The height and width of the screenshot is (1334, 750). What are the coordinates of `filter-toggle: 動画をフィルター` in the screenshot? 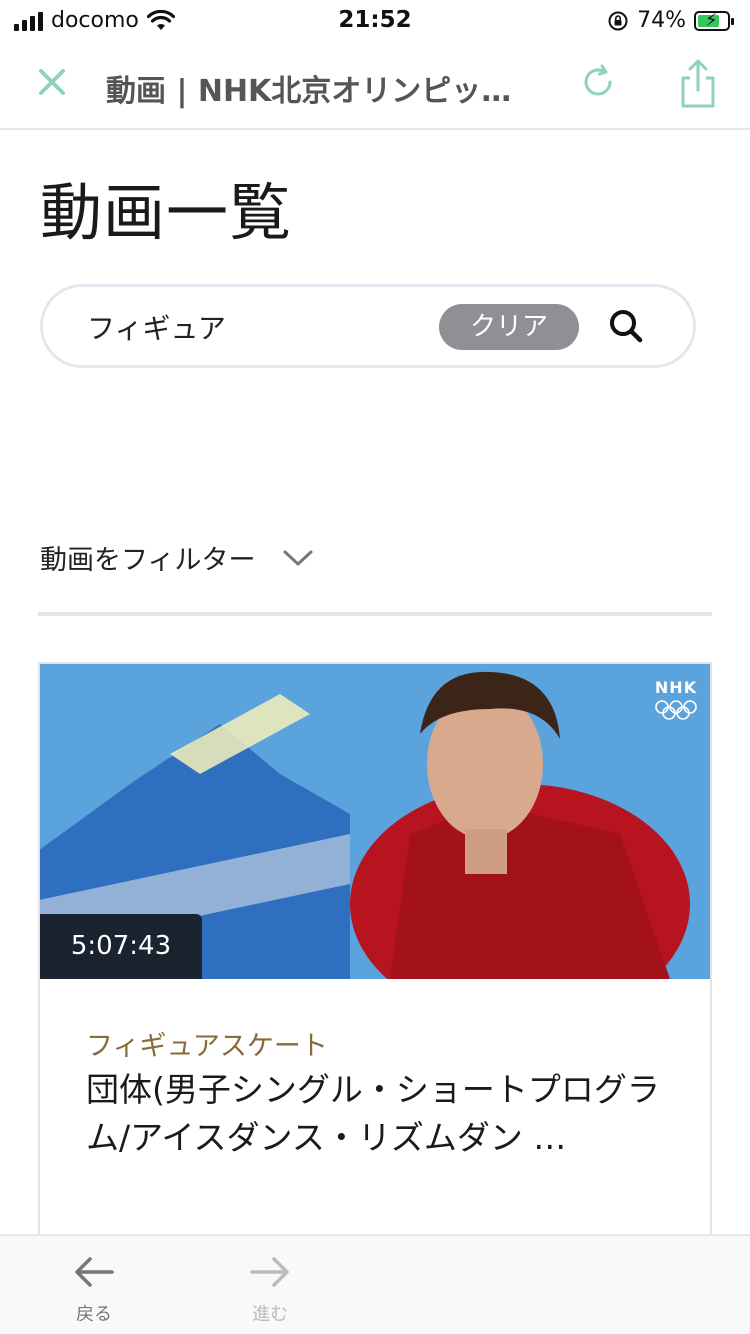 It's located at (177, 557).